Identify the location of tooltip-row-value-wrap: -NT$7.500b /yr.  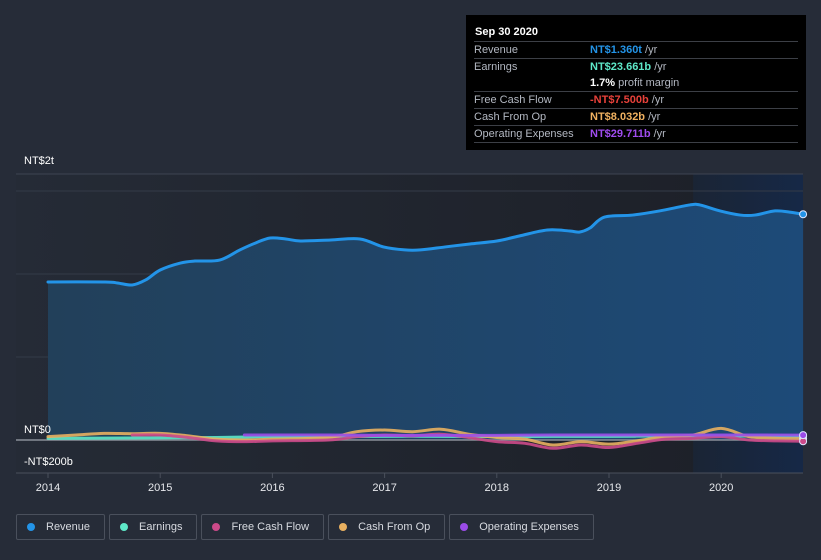
(627, 100).